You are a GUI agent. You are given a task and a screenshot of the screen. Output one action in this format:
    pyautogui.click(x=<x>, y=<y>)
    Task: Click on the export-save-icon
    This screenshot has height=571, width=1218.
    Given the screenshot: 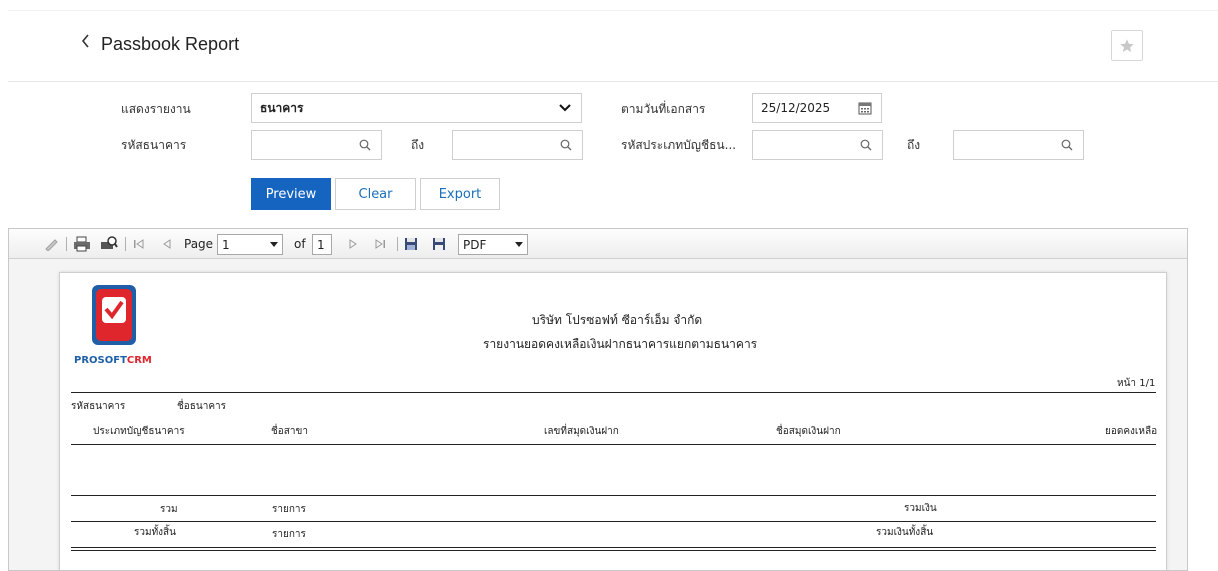 What is the action you would take?
    pyautogui.click(x=439, y=244)
    